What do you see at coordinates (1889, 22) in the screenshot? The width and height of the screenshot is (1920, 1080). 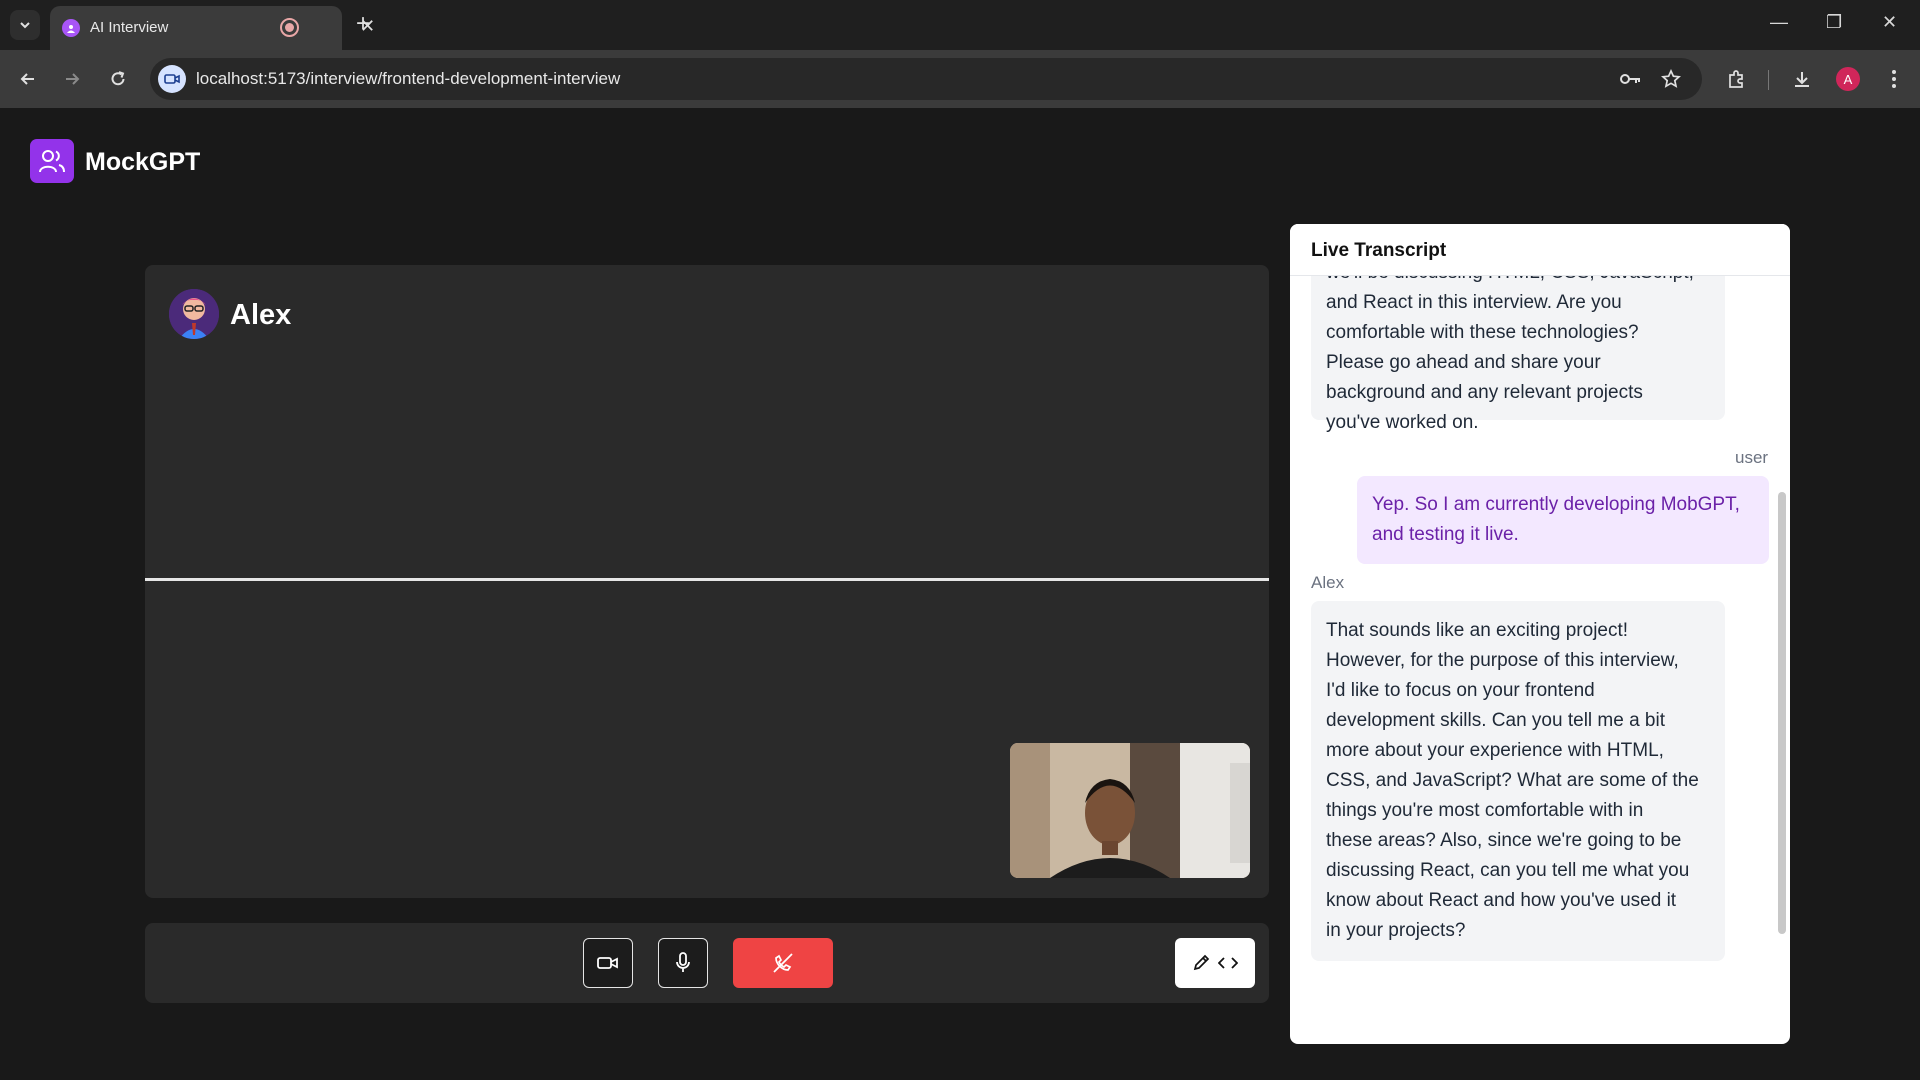 I see `close-window-button: ✕` at bounding box center [1889, 22].